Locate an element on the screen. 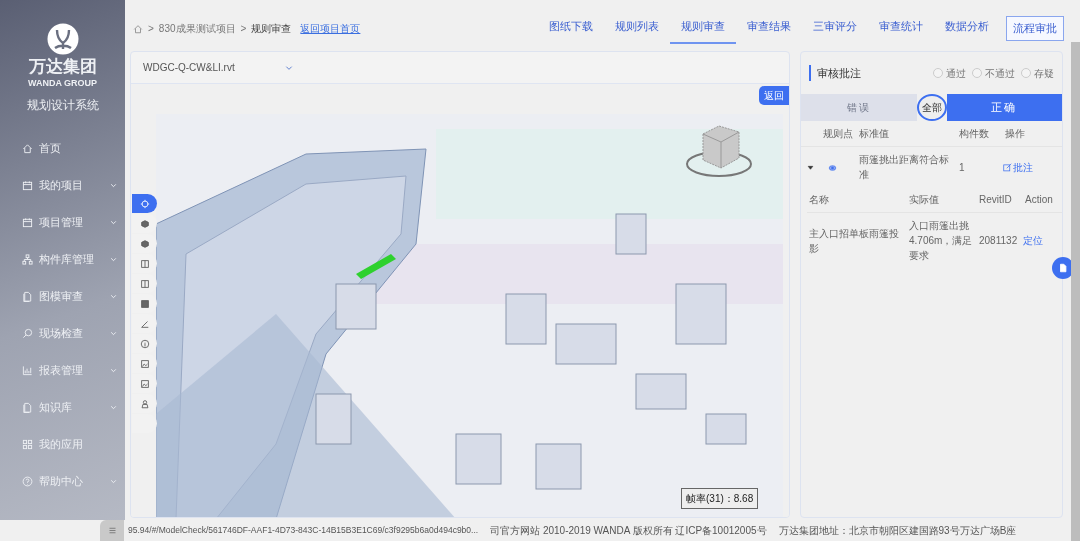 This screenshot has width=1080, height=541. filter-segment: 正确 is located at coordinates (1004, 107).